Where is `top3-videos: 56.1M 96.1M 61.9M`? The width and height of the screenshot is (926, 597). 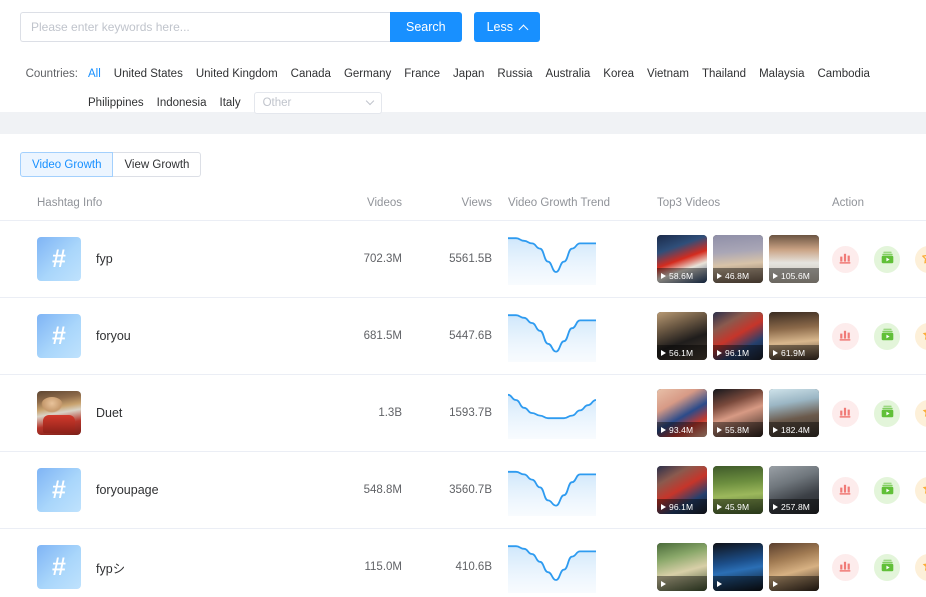
top3-videos: 56.1M 96.1M 61.9M is located at coordinates (744, 336).